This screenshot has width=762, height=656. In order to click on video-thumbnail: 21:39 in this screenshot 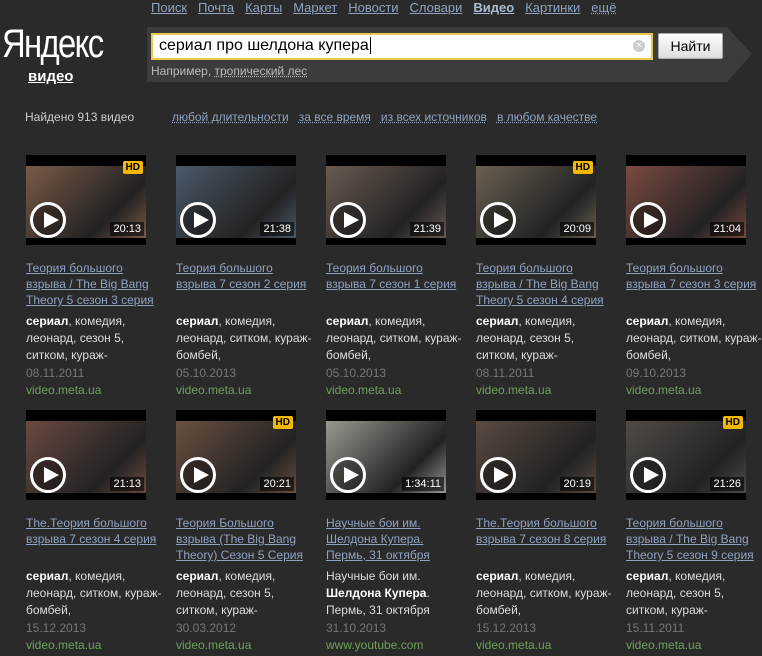, I will do `click(386, 200)`.